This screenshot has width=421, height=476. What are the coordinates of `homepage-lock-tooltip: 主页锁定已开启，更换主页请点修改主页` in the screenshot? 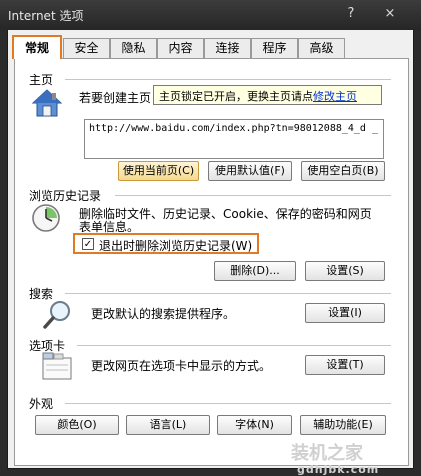 It's located at (267, 95).